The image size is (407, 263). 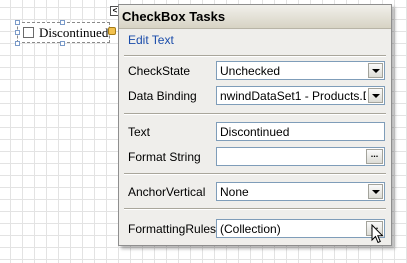 I want to click on anchor-vertical-label: AnchorVertical, so click(x=167, y=192).